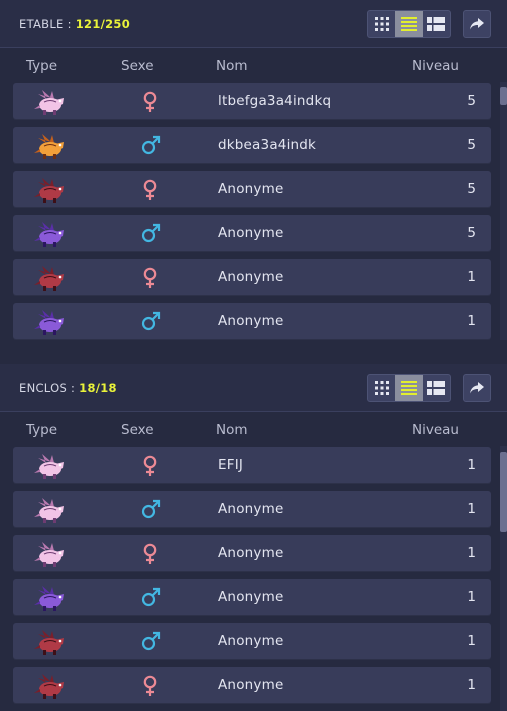 This screenshot has height=711, width=507. What do you see at coordinates (103, 24) in the screenshot?
I see `etable-count: 121/250` at bounding box center [103, 24].